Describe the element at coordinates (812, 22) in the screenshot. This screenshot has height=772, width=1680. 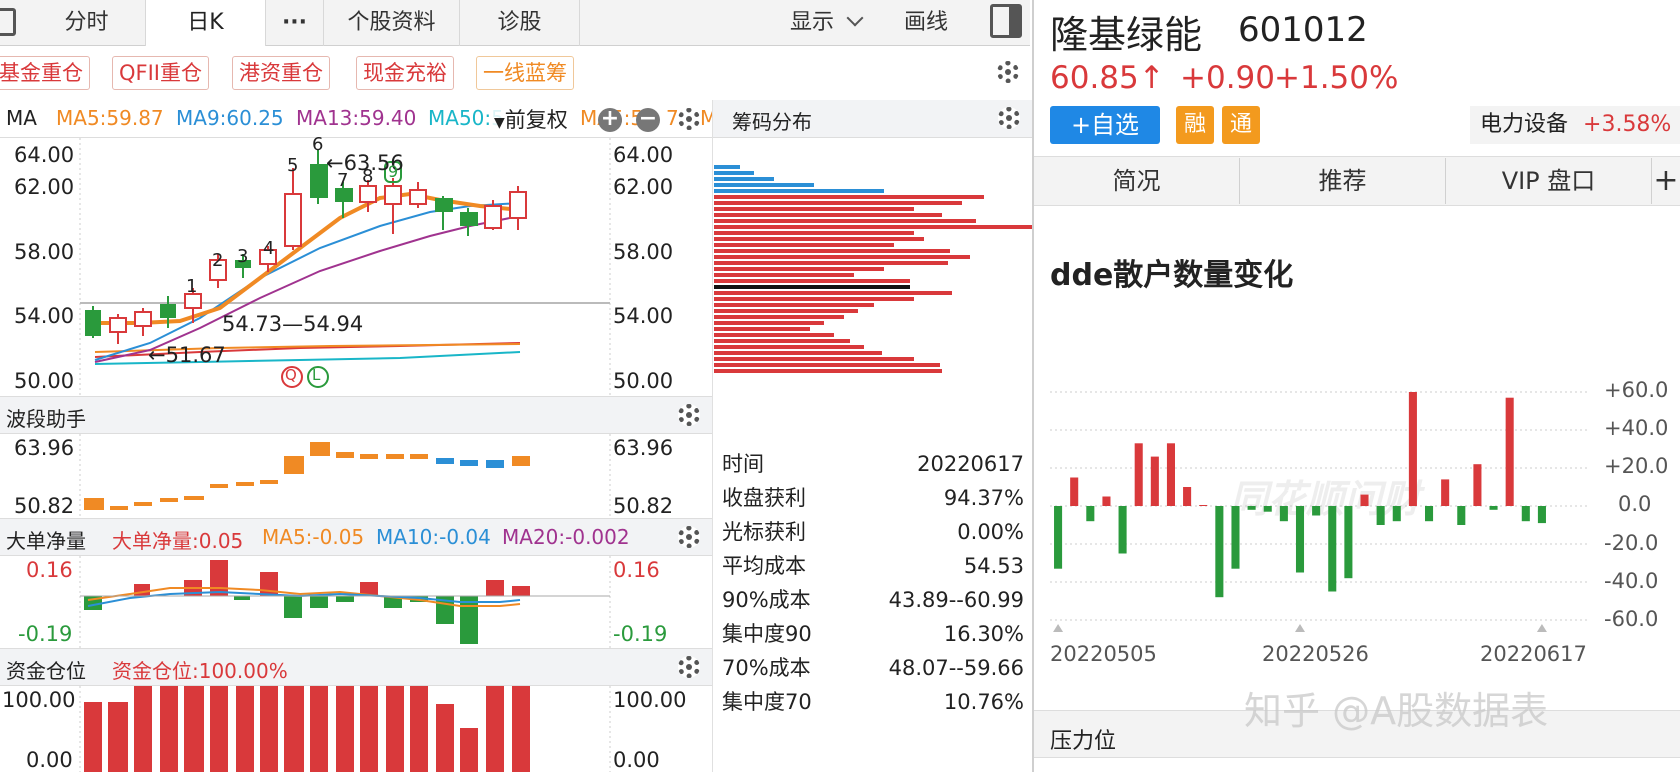
I see `display-label: 显示` at that location.